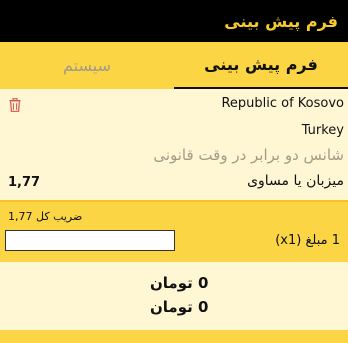  What do you see at coordinates (281, 21) in the screenshot?
I see `page-title: فرم پیش بینی` at bounding box center [281, 21].